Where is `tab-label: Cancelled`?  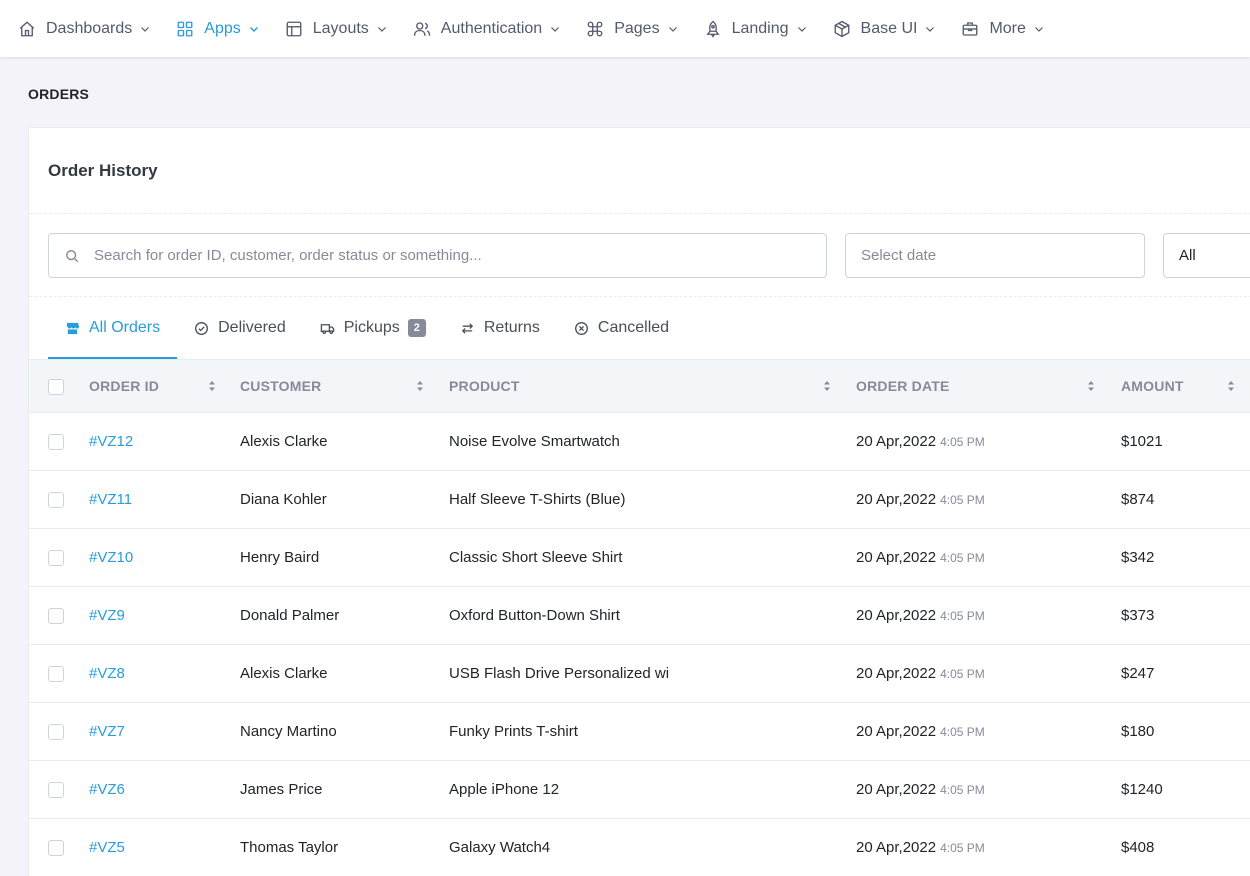 tab-label: Cancelled is located at coordinates (633, 327).